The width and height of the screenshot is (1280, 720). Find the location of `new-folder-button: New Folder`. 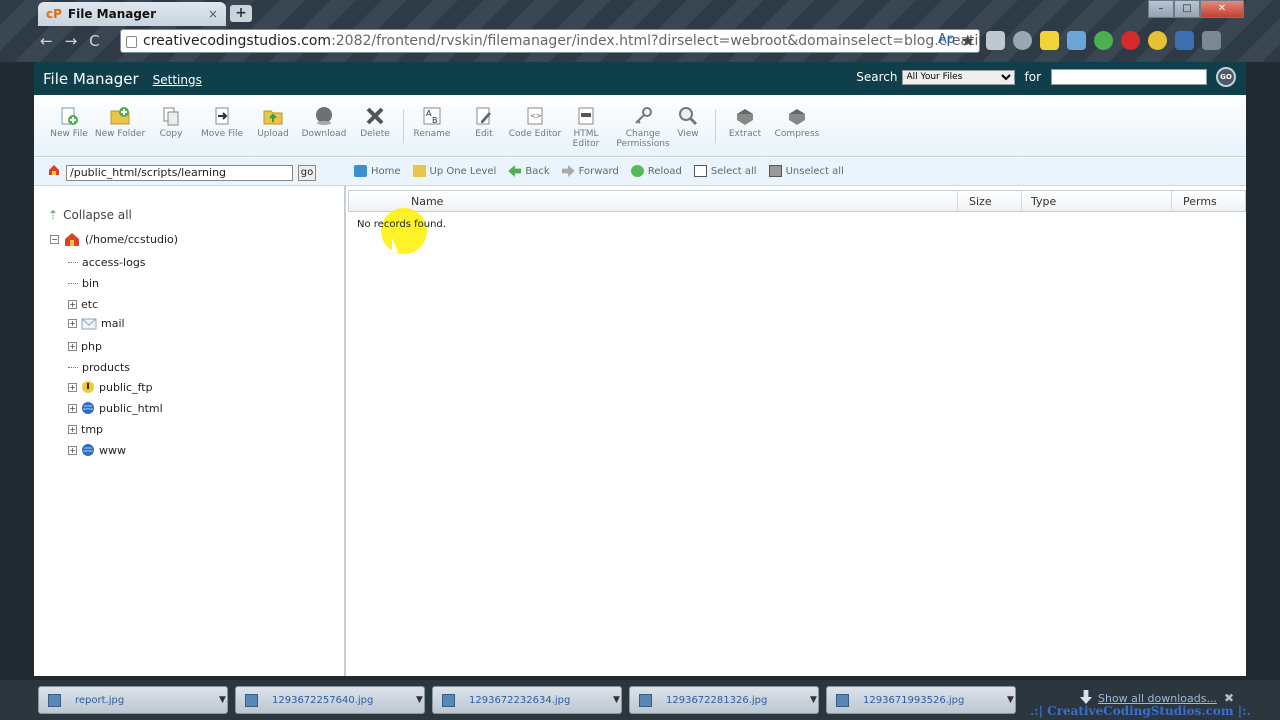

new-folder-button: New Folder is located at coordinates (120, 122).